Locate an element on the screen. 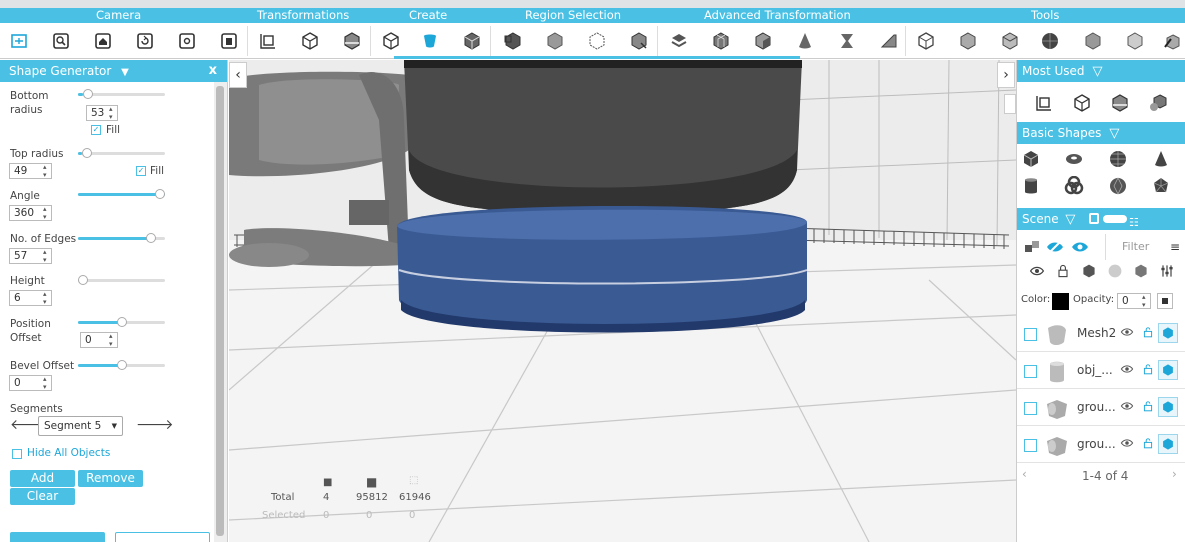 Image resolution: width=1185 pixels, height=542 pixels. bottom-radius-input: 53 is located at coordinates (102, 113).